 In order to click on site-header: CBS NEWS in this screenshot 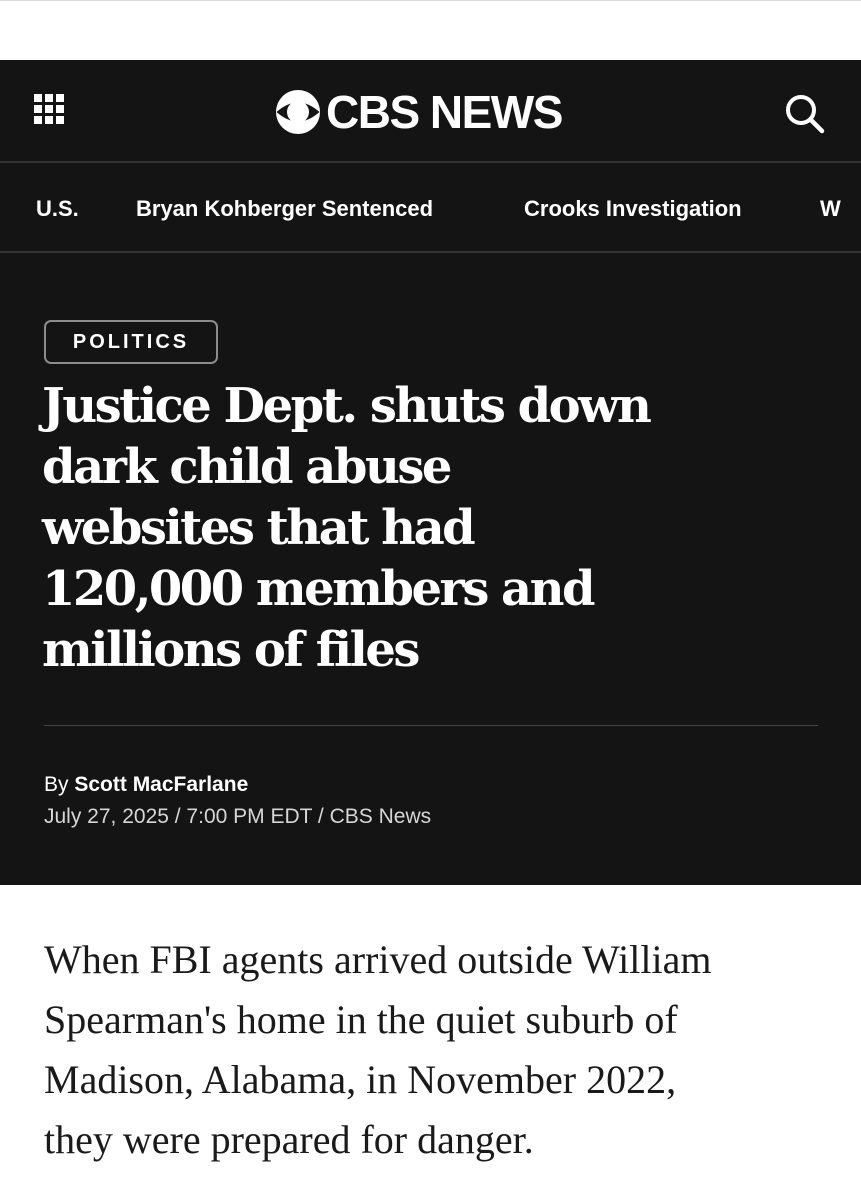, I will do `click(430, 111)`.